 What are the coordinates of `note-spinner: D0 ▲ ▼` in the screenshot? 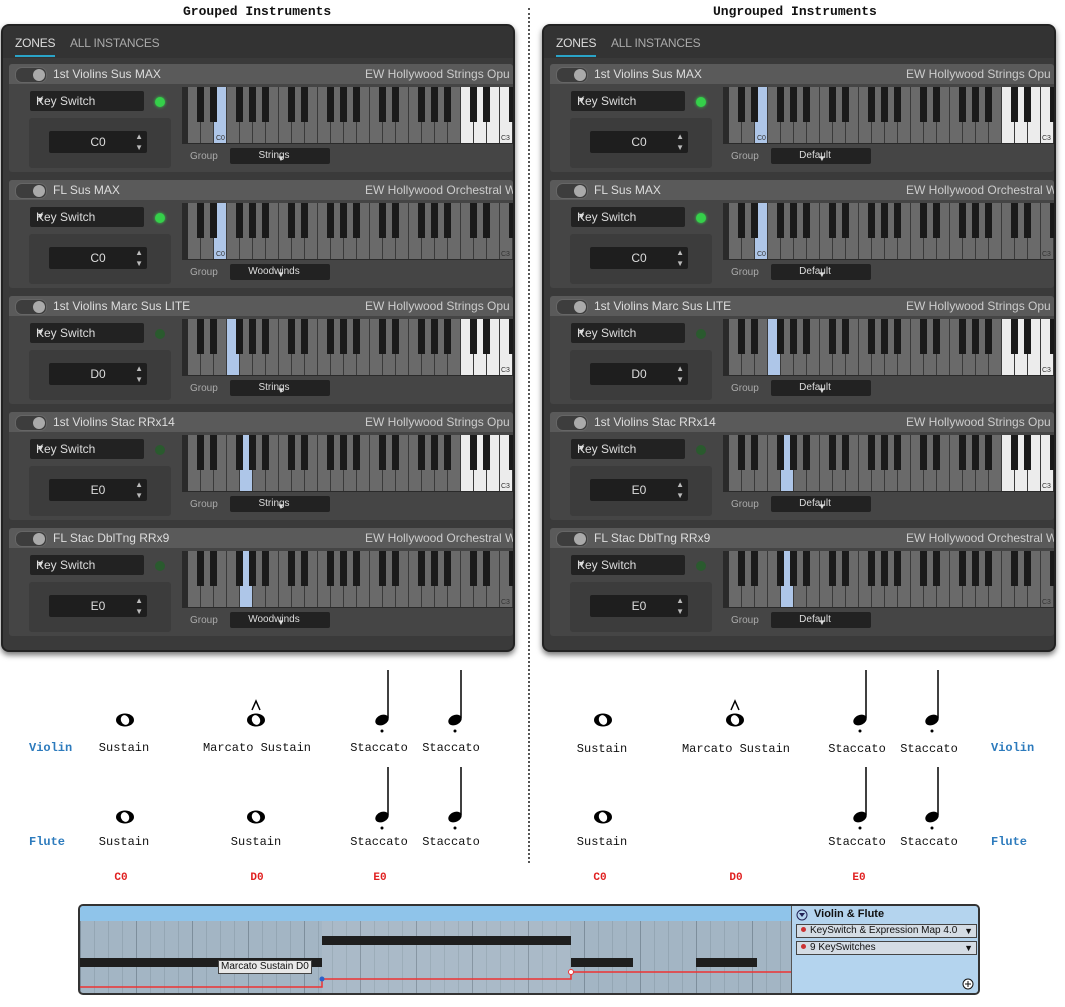 It's located at (98, 374).